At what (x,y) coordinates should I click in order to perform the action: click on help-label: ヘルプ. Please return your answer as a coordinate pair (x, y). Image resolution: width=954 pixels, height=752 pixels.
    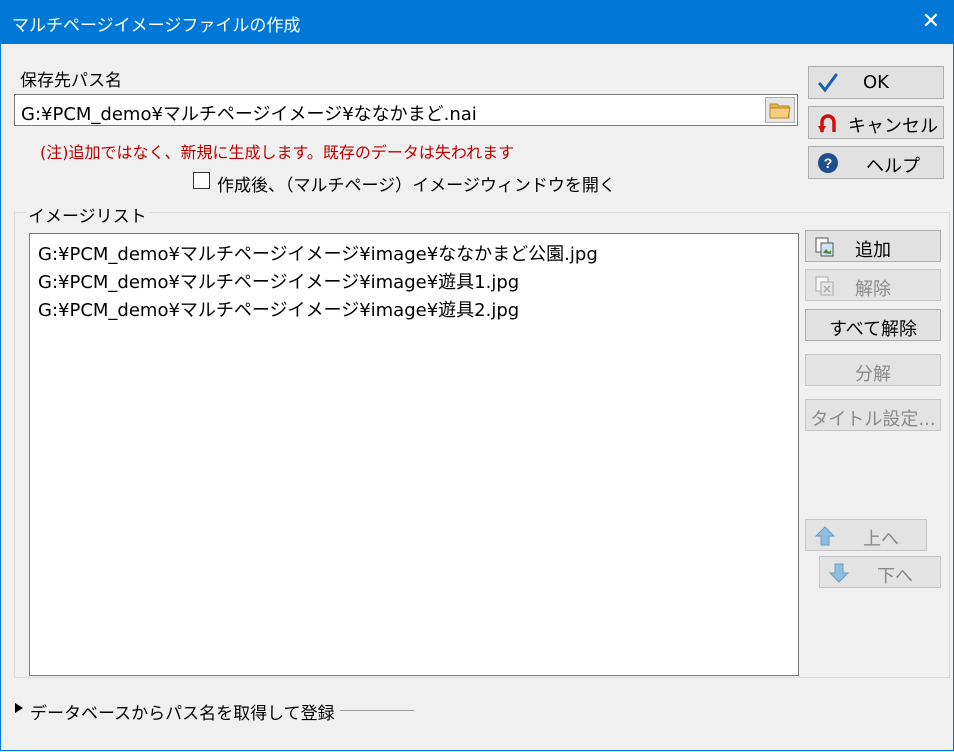
    Looking at the image, I should click on (893, 166).